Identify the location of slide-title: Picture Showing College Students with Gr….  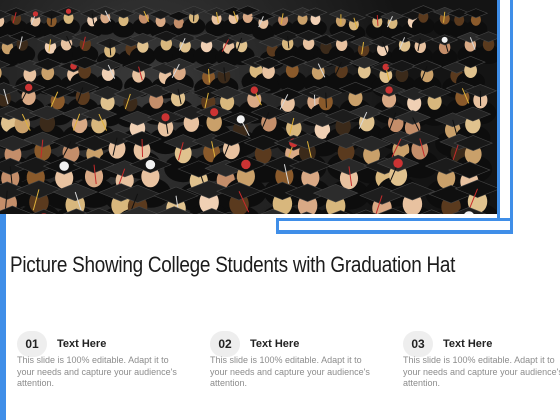
(233, 264).